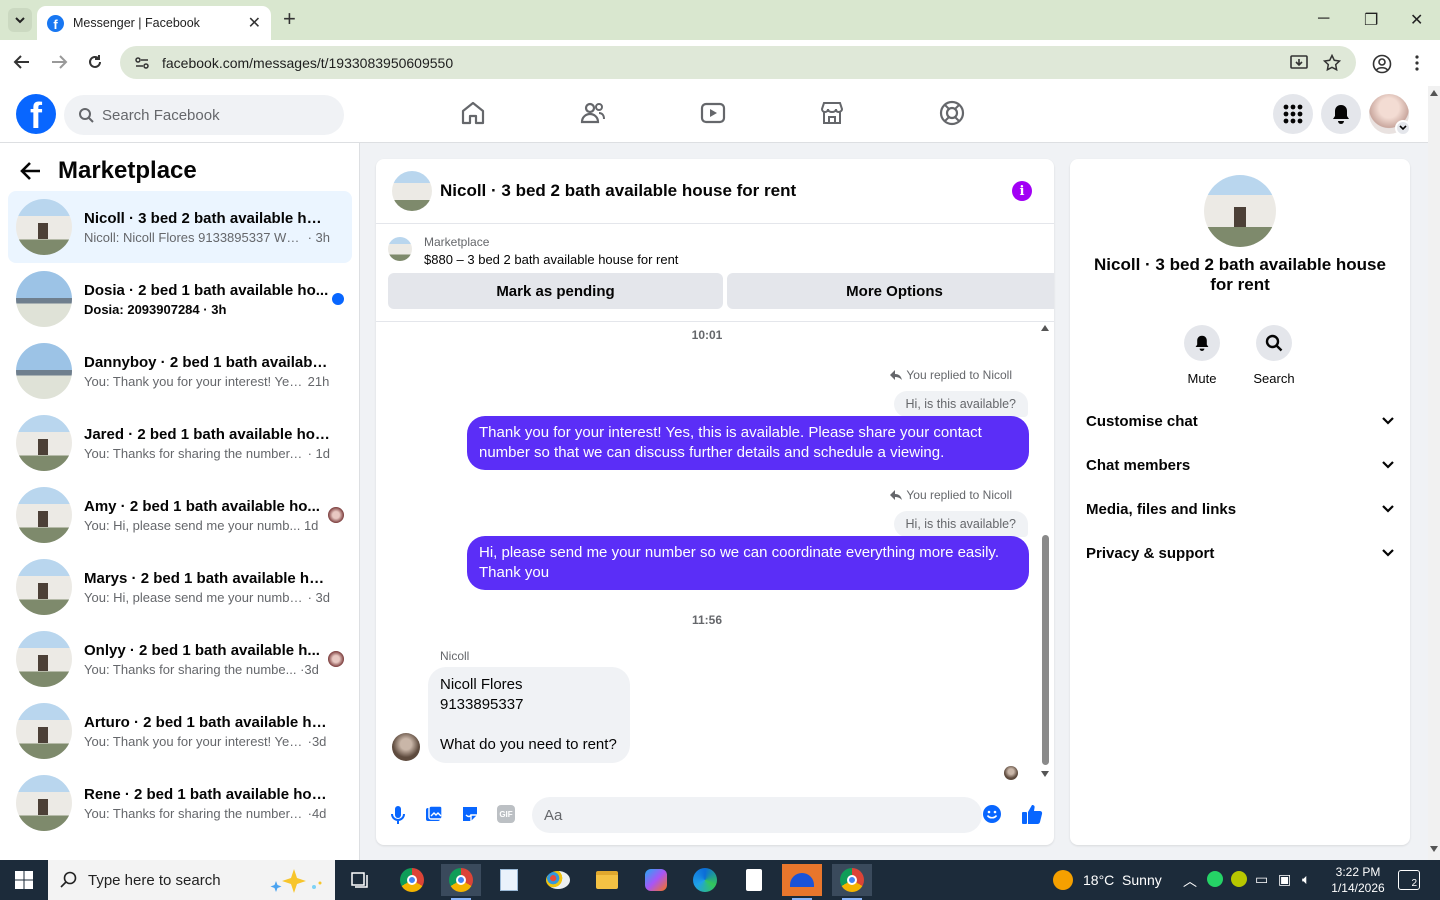 This screenshot has width=1440, height=900. Describe the element at coordinates (1240, 509) in the screenshot. I see `media-files-links-section: Media, files and links` at that location.